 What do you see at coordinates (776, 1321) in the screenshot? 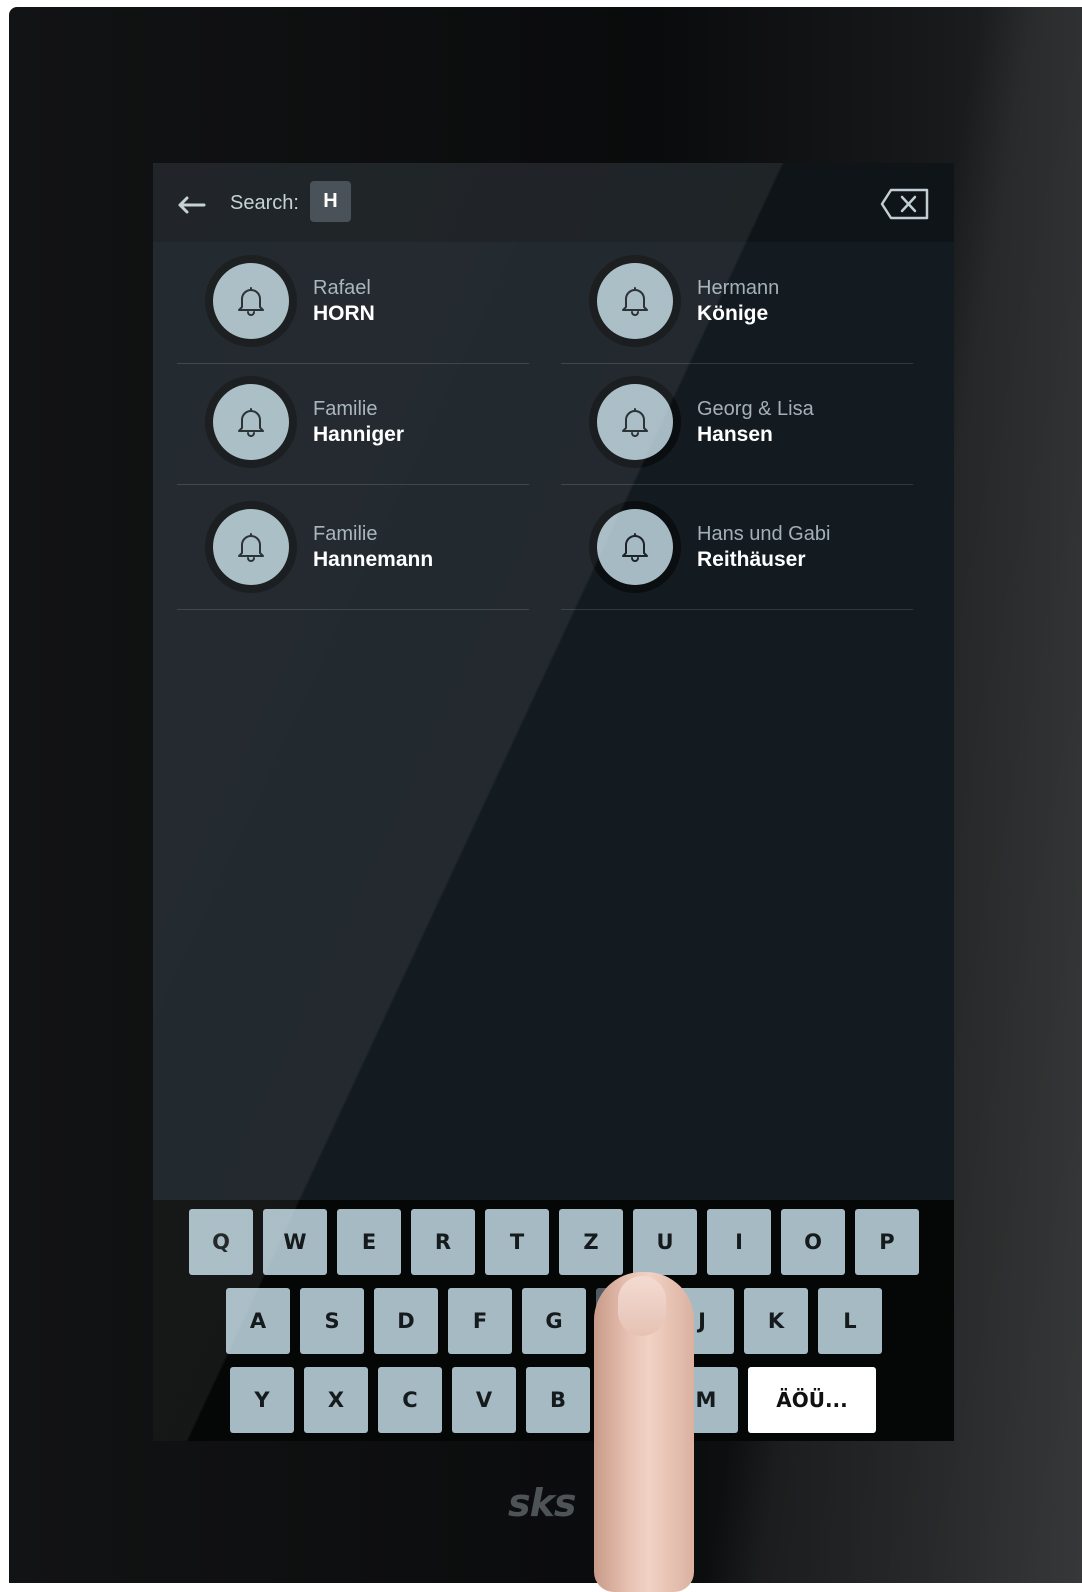
I see `key-k: K` at bounding box center [776, 1321].